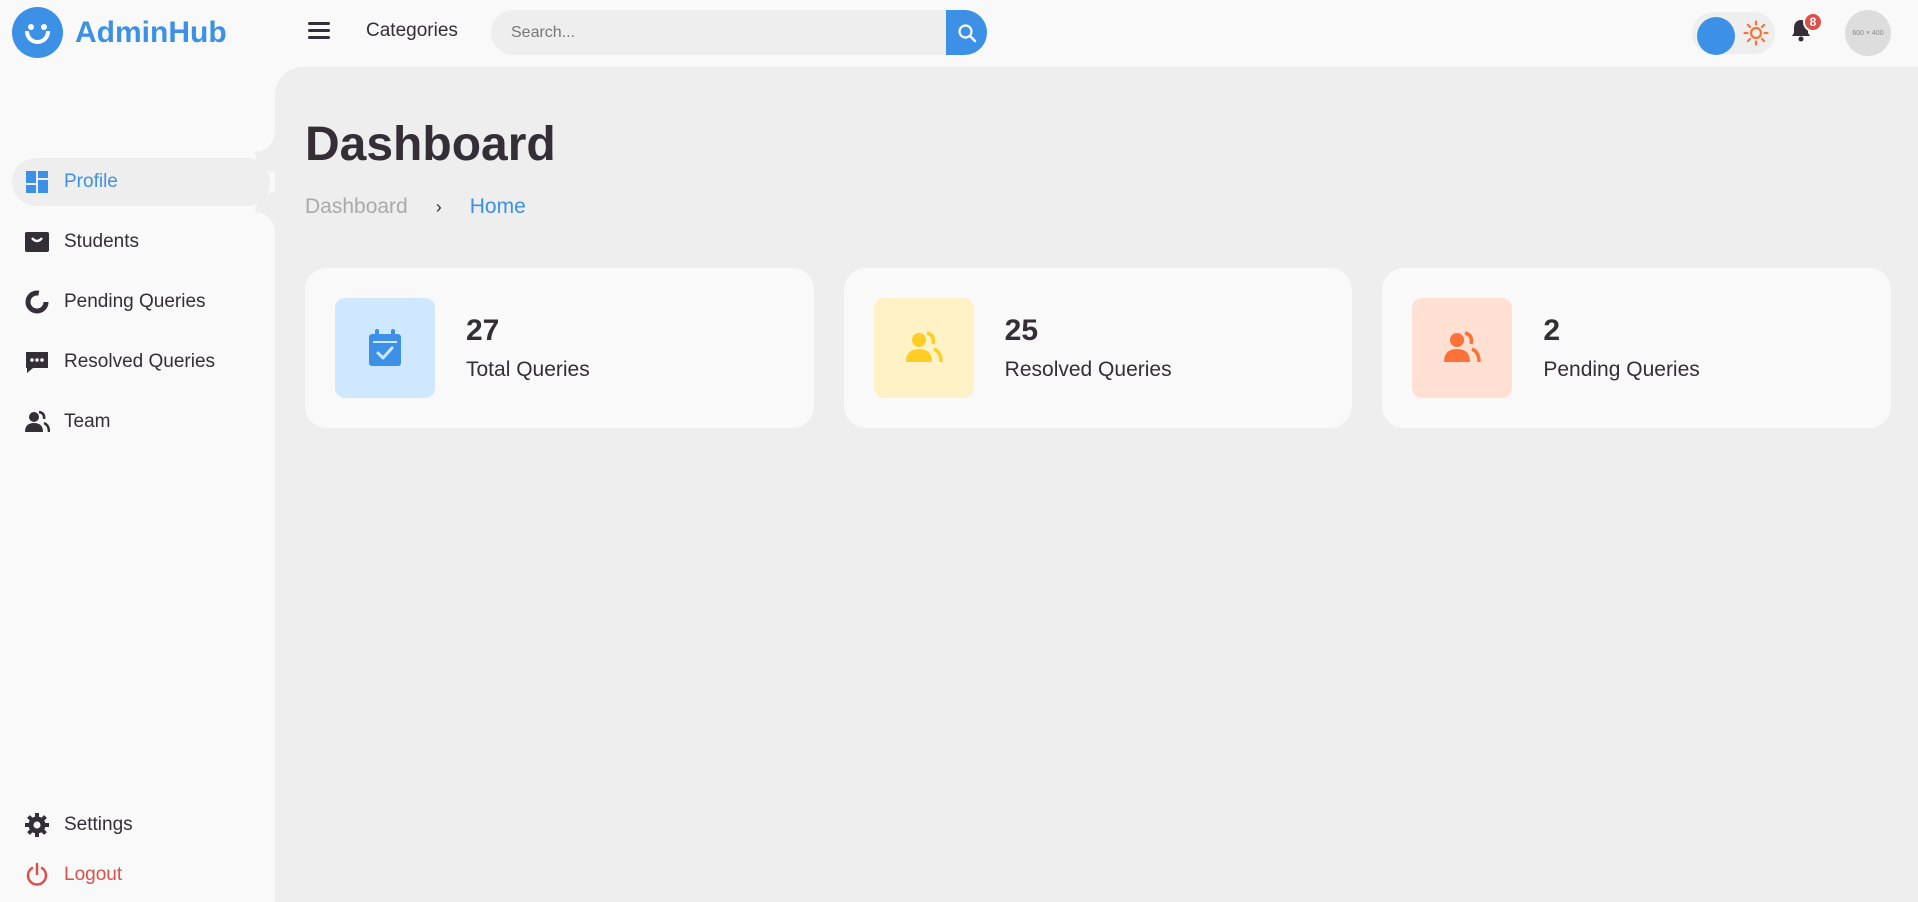 The width and height of the screenshot is (1918, 902). Describe the element at coordinates (1813, 22) in the screenshot. I see `notification-count-badge: 8` at that location.